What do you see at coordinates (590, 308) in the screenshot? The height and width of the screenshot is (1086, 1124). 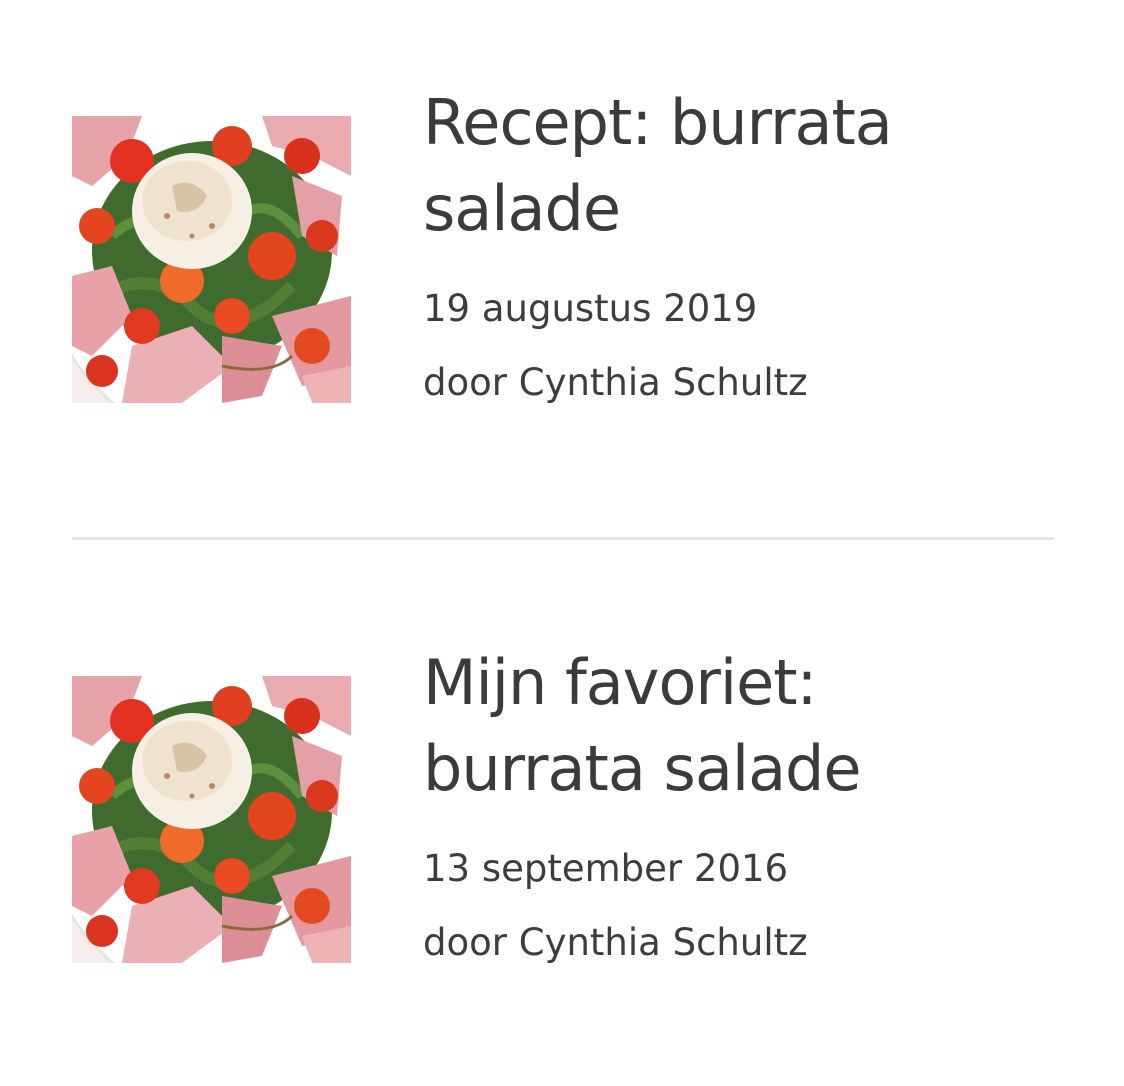 I see `article-date: 19 augustus 2019` at bounding box center [590, 308].